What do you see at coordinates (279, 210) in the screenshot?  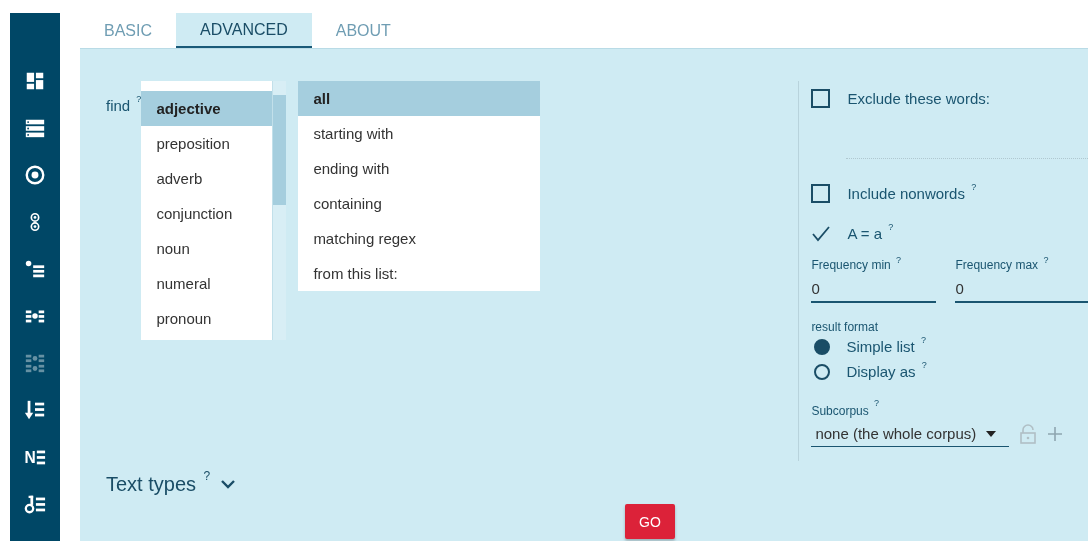 I see `scrollbar` at bounding box center [279, 210].